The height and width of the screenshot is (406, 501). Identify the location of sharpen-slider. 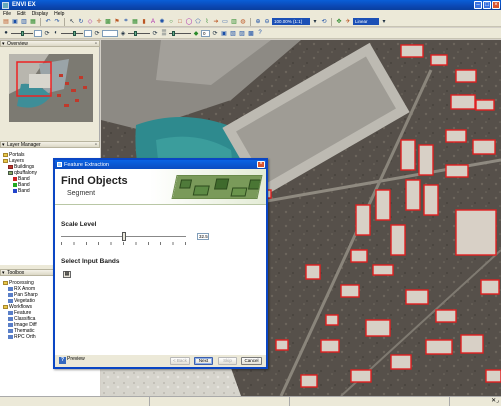
(139, 33).